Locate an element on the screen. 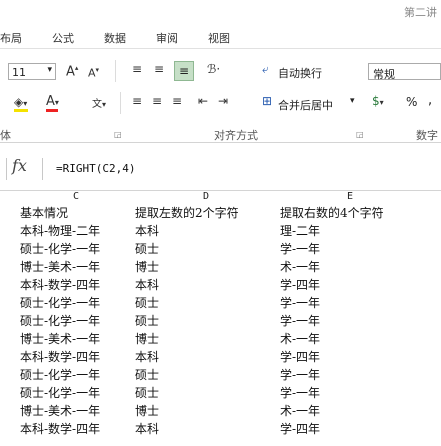  align-right-icon: ≡ is located at coordinates (177, 101).